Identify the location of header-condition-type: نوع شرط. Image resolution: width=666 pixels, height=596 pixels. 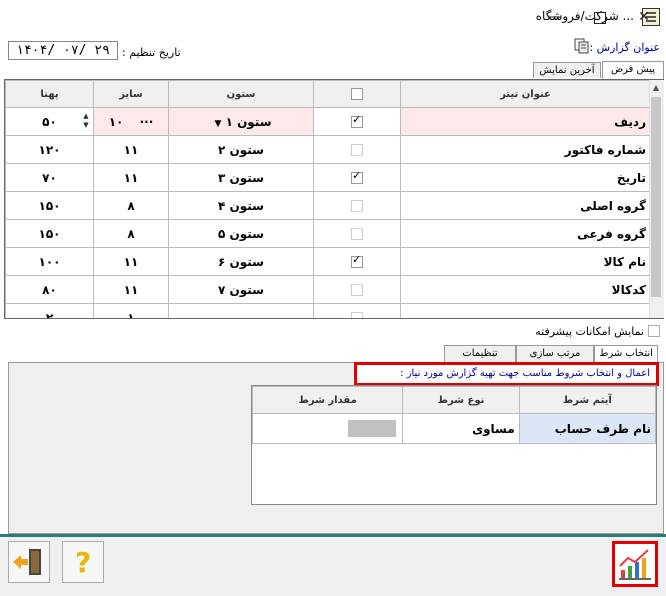
(461, 400).